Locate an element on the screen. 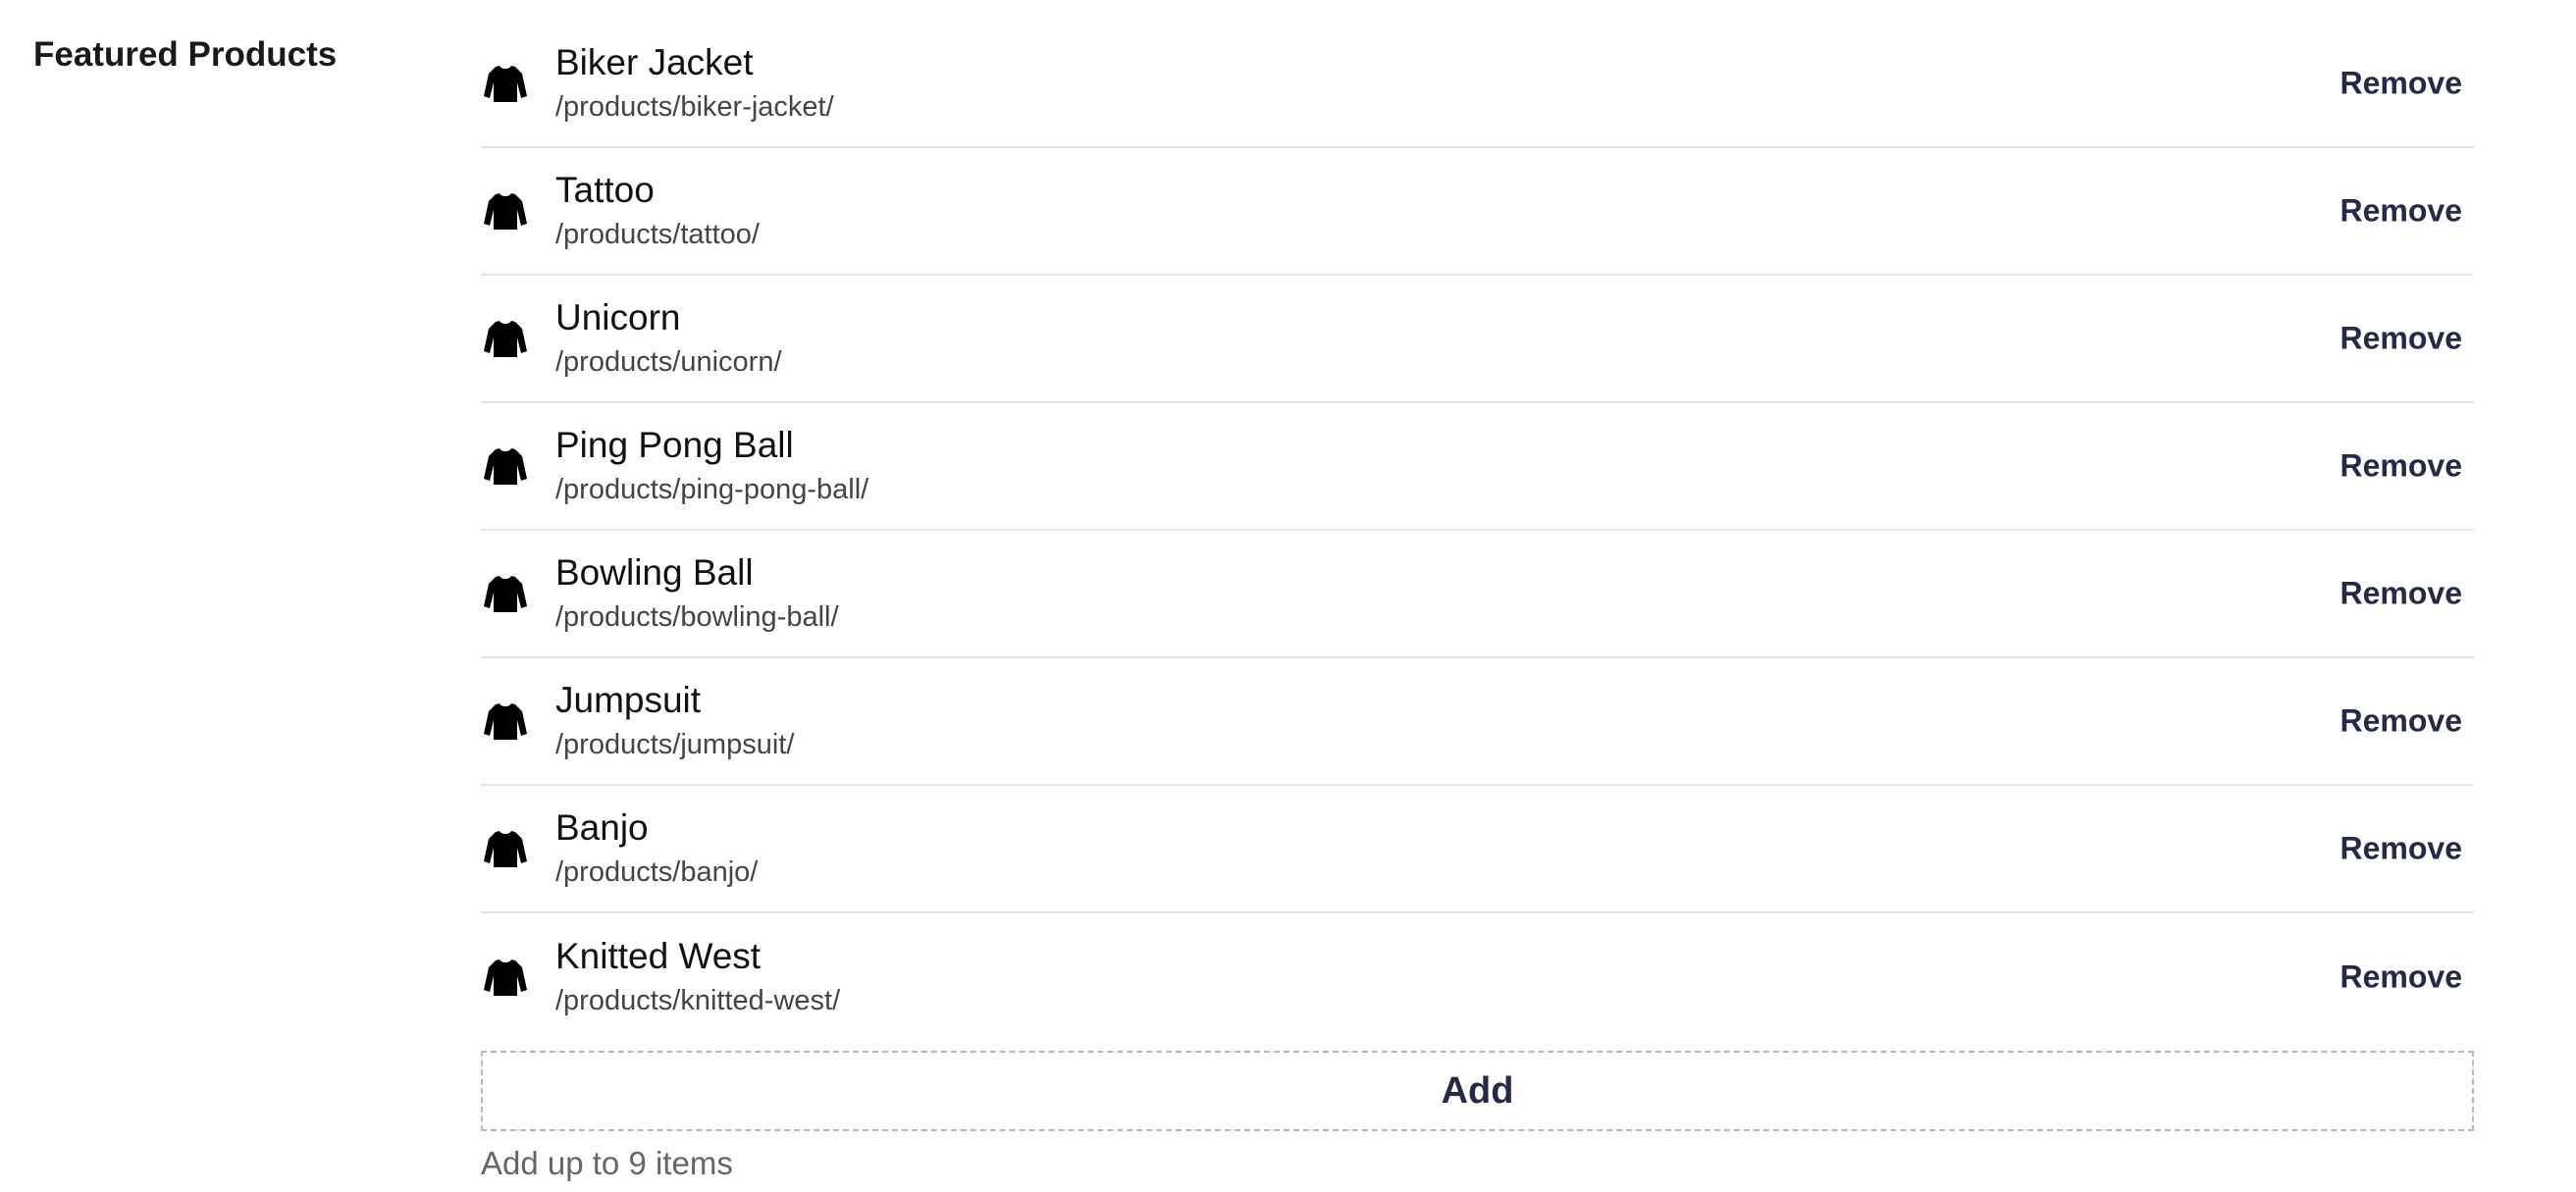 Image resolution: width=2576 pixels, height=1192 pixels. help-text: Add up to 9 items is located at coordinates (607, 1163).